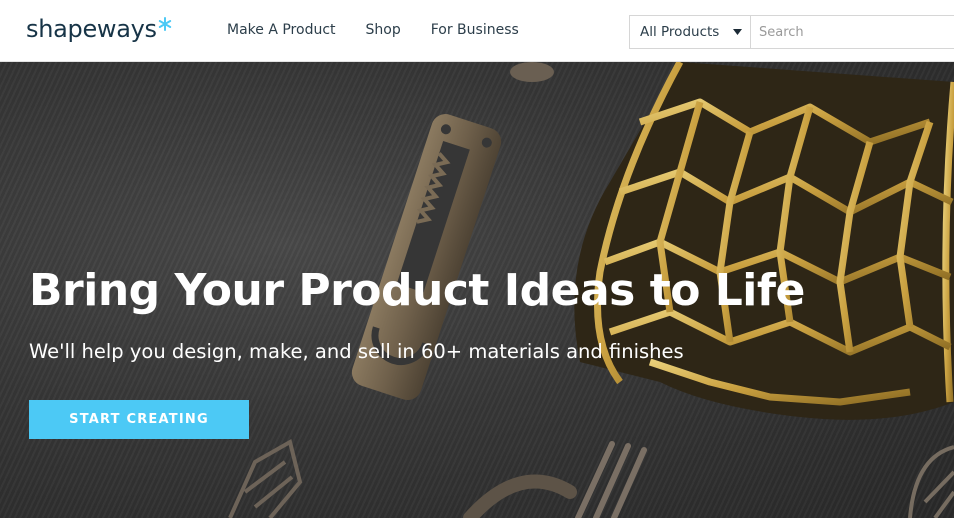 The height and width of the screenshot is (518, 954). I want to click on wire-animal-right-shape, so click(931, 481).